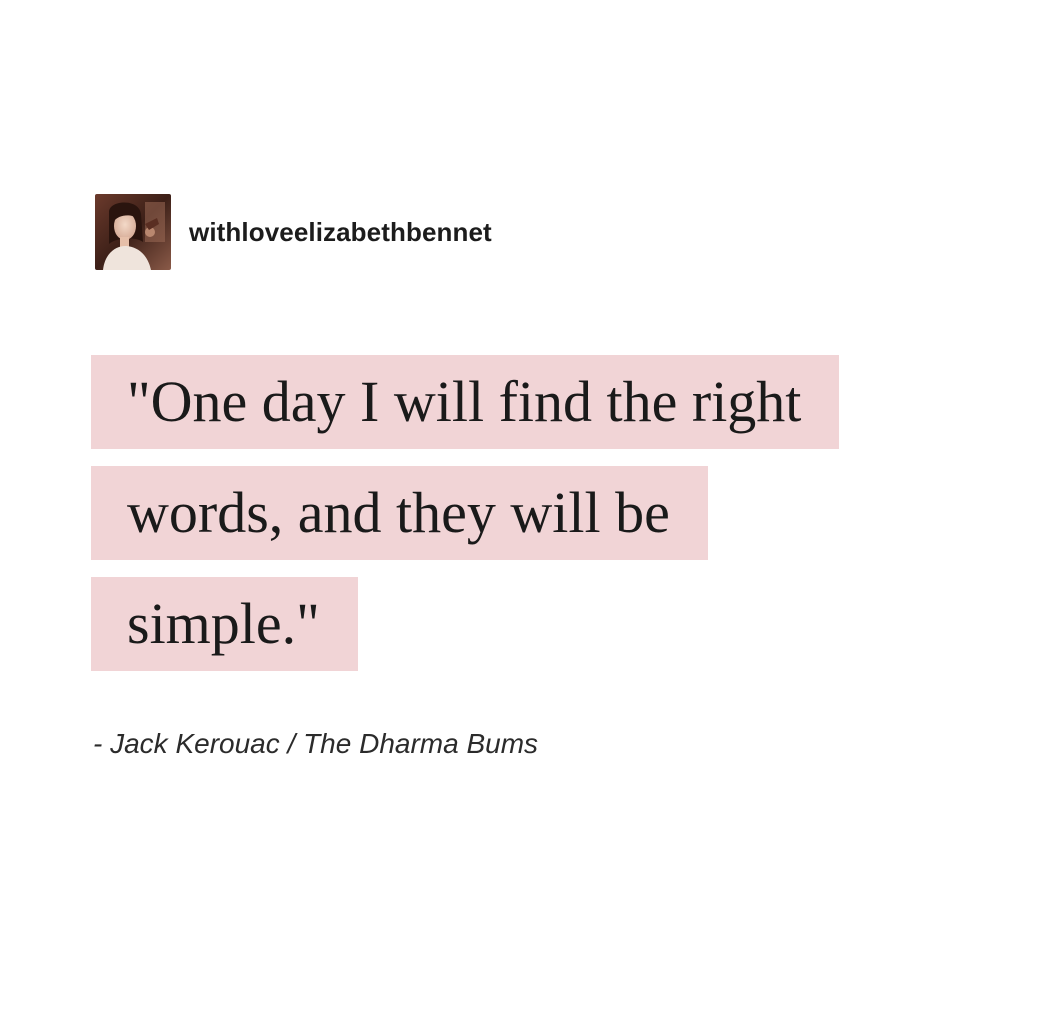  What do you see at coordinates (465, 402) in the screenshot?
I see `quote-line: "One day I will find the right` at bounding box center [465, 402].